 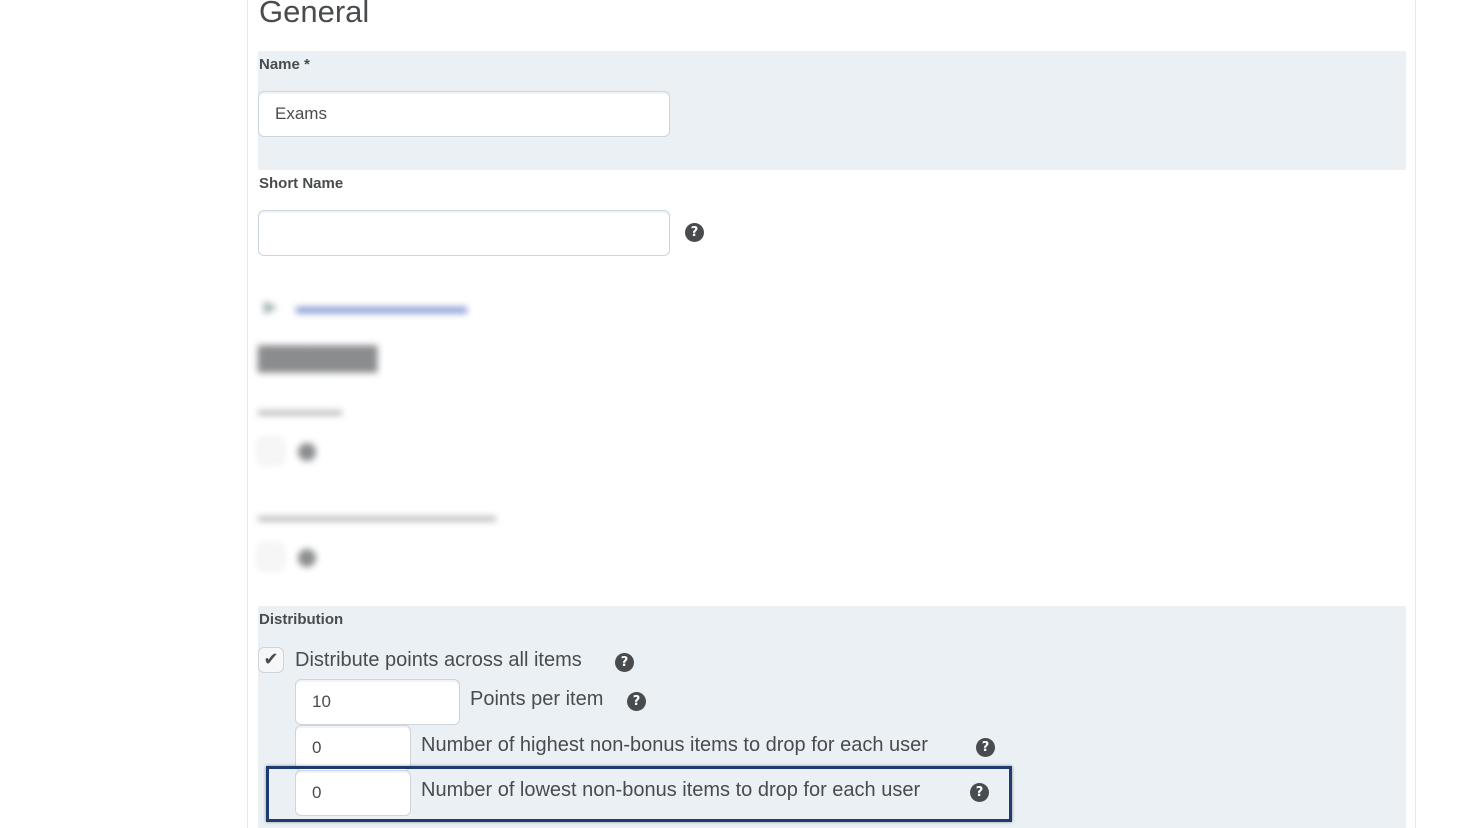 I want to click on blurred-label: ▬▬▬▬▬▬▬▬▬▬▬▬▬▬▬▬▬, so click(x=377, y=516).